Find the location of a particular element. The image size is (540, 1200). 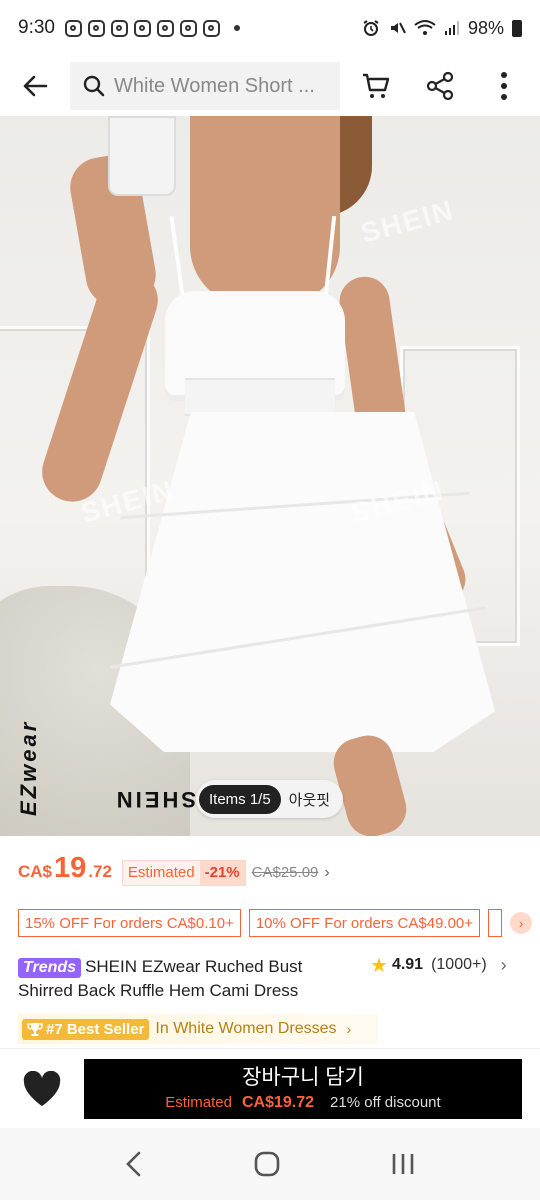

cart-estimated-label: Estimated is located at coordinates (198, 1102).